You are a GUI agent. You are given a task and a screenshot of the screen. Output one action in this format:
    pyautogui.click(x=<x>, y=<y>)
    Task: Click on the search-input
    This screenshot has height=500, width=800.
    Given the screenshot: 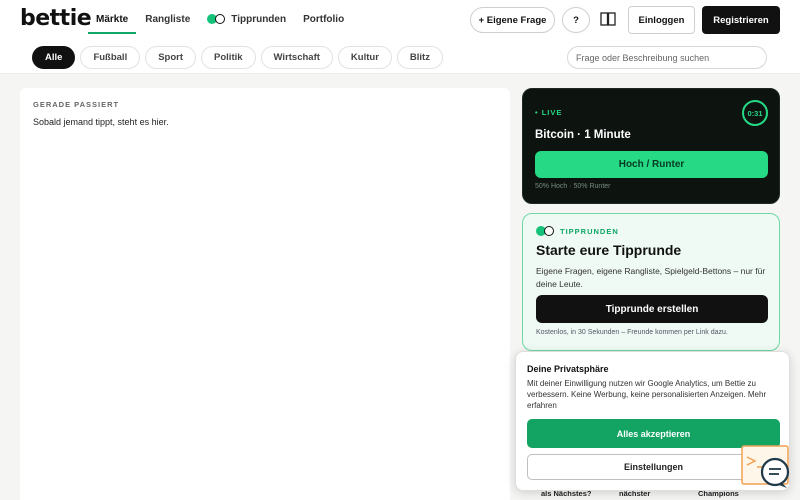 What is the action you would take?
    pyautogui.click(x=667, y=57)
    